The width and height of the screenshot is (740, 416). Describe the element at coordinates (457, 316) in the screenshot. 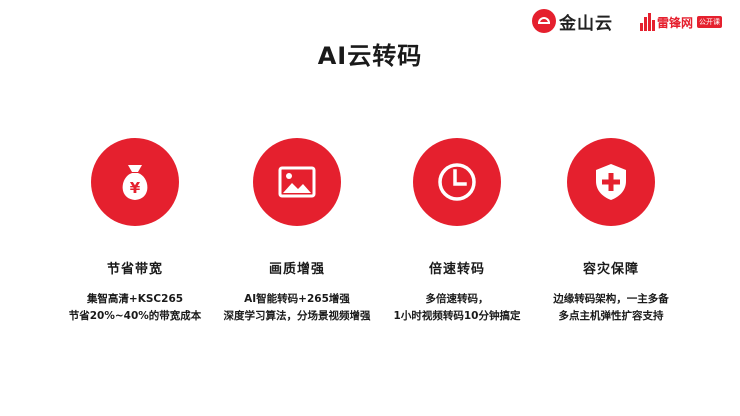

I see `feature-desc-line: 1小时视频转码10分钟搞定` at that location.